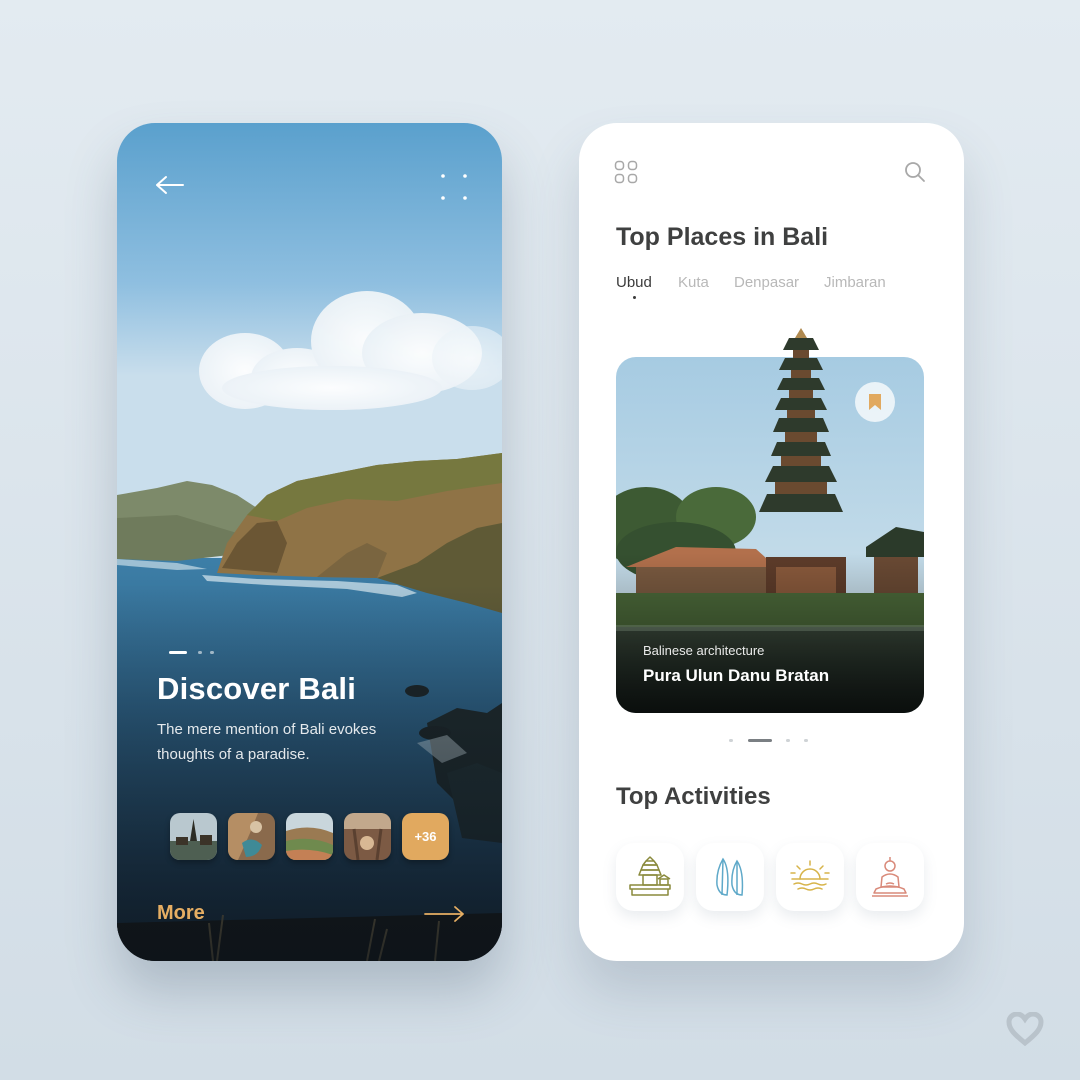 The width and height of the screenshot is (1080, 1080). Describe the element at coordinates (257, 688) in the screenshot. I see `page-title: Discover Bali` at that location.